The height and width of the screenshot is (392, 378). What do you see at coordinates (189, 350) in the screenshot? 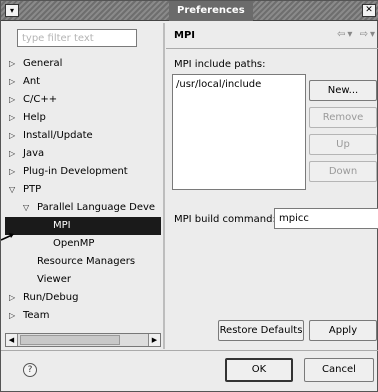
I see `footer-divider` at bounding box center [189, 350].